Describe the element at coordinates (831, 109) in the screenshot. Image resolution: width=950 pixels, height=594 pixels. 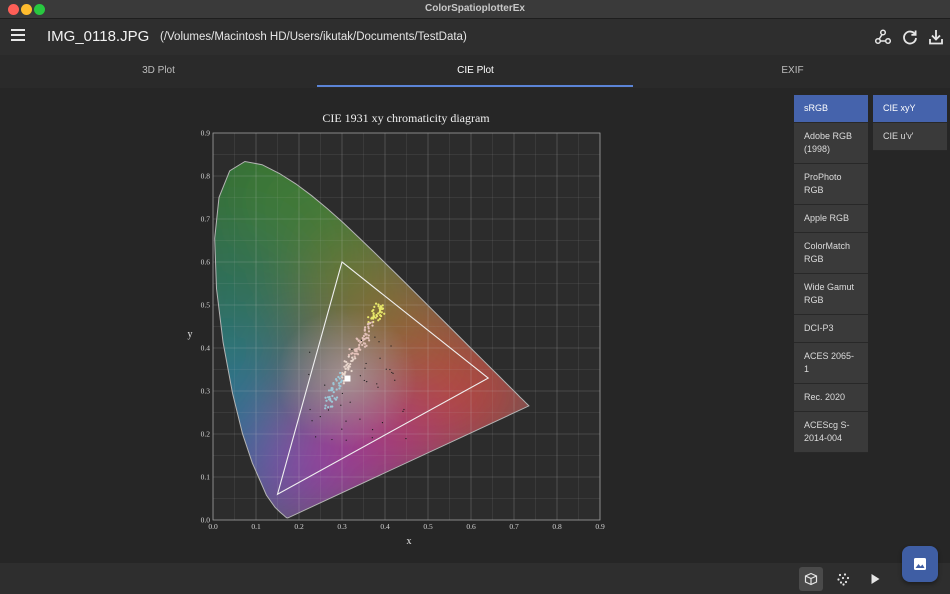
I see `gamut-item-srgb: sRGB` at that location.